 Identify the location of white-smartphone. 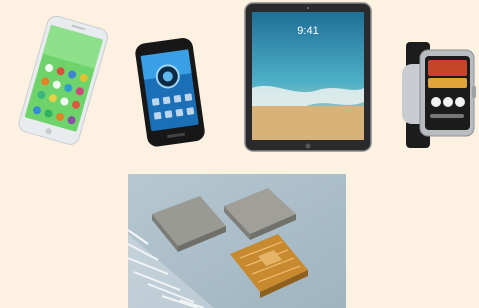
(62, 81).